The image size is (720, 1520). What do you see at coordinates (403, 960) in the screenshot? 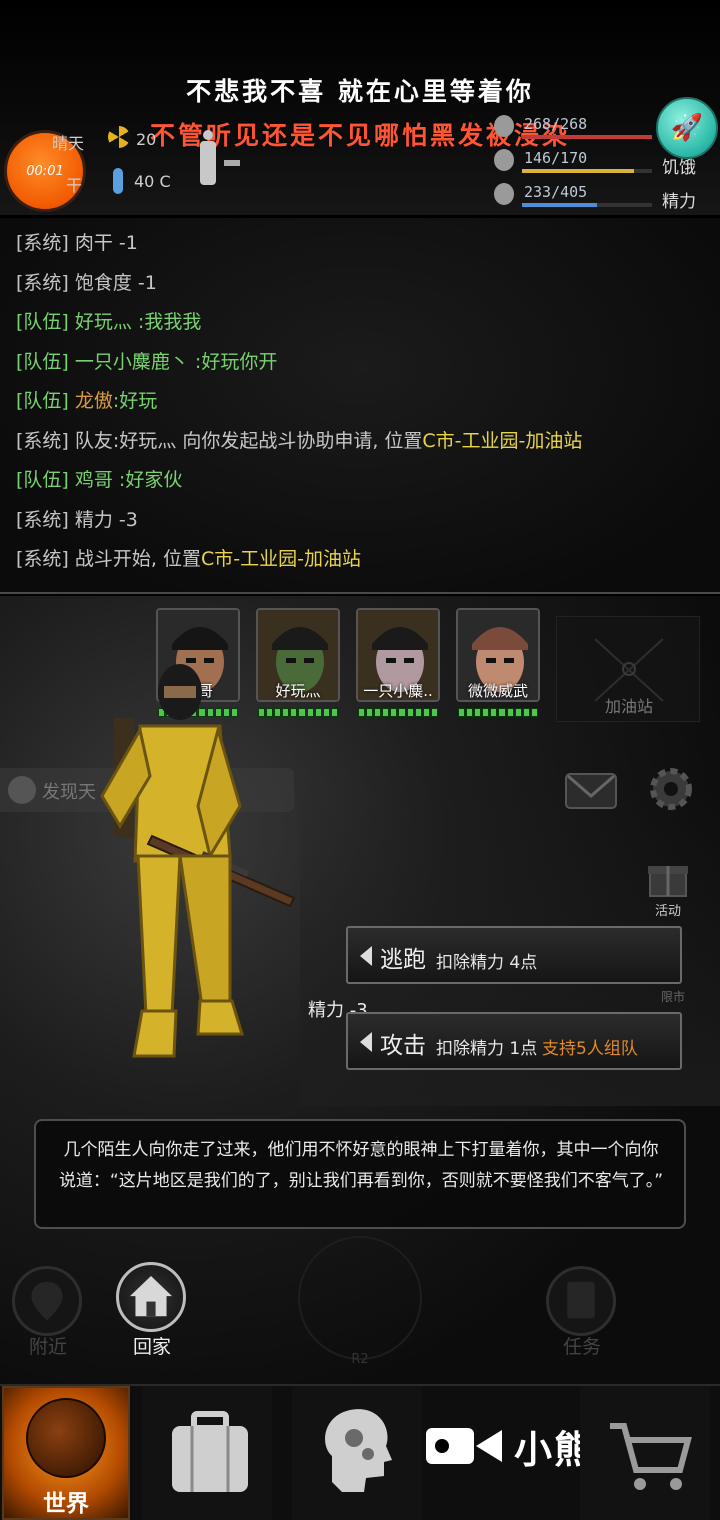
I see `flee-label: 逃跑` at bounding box center [403, 960].